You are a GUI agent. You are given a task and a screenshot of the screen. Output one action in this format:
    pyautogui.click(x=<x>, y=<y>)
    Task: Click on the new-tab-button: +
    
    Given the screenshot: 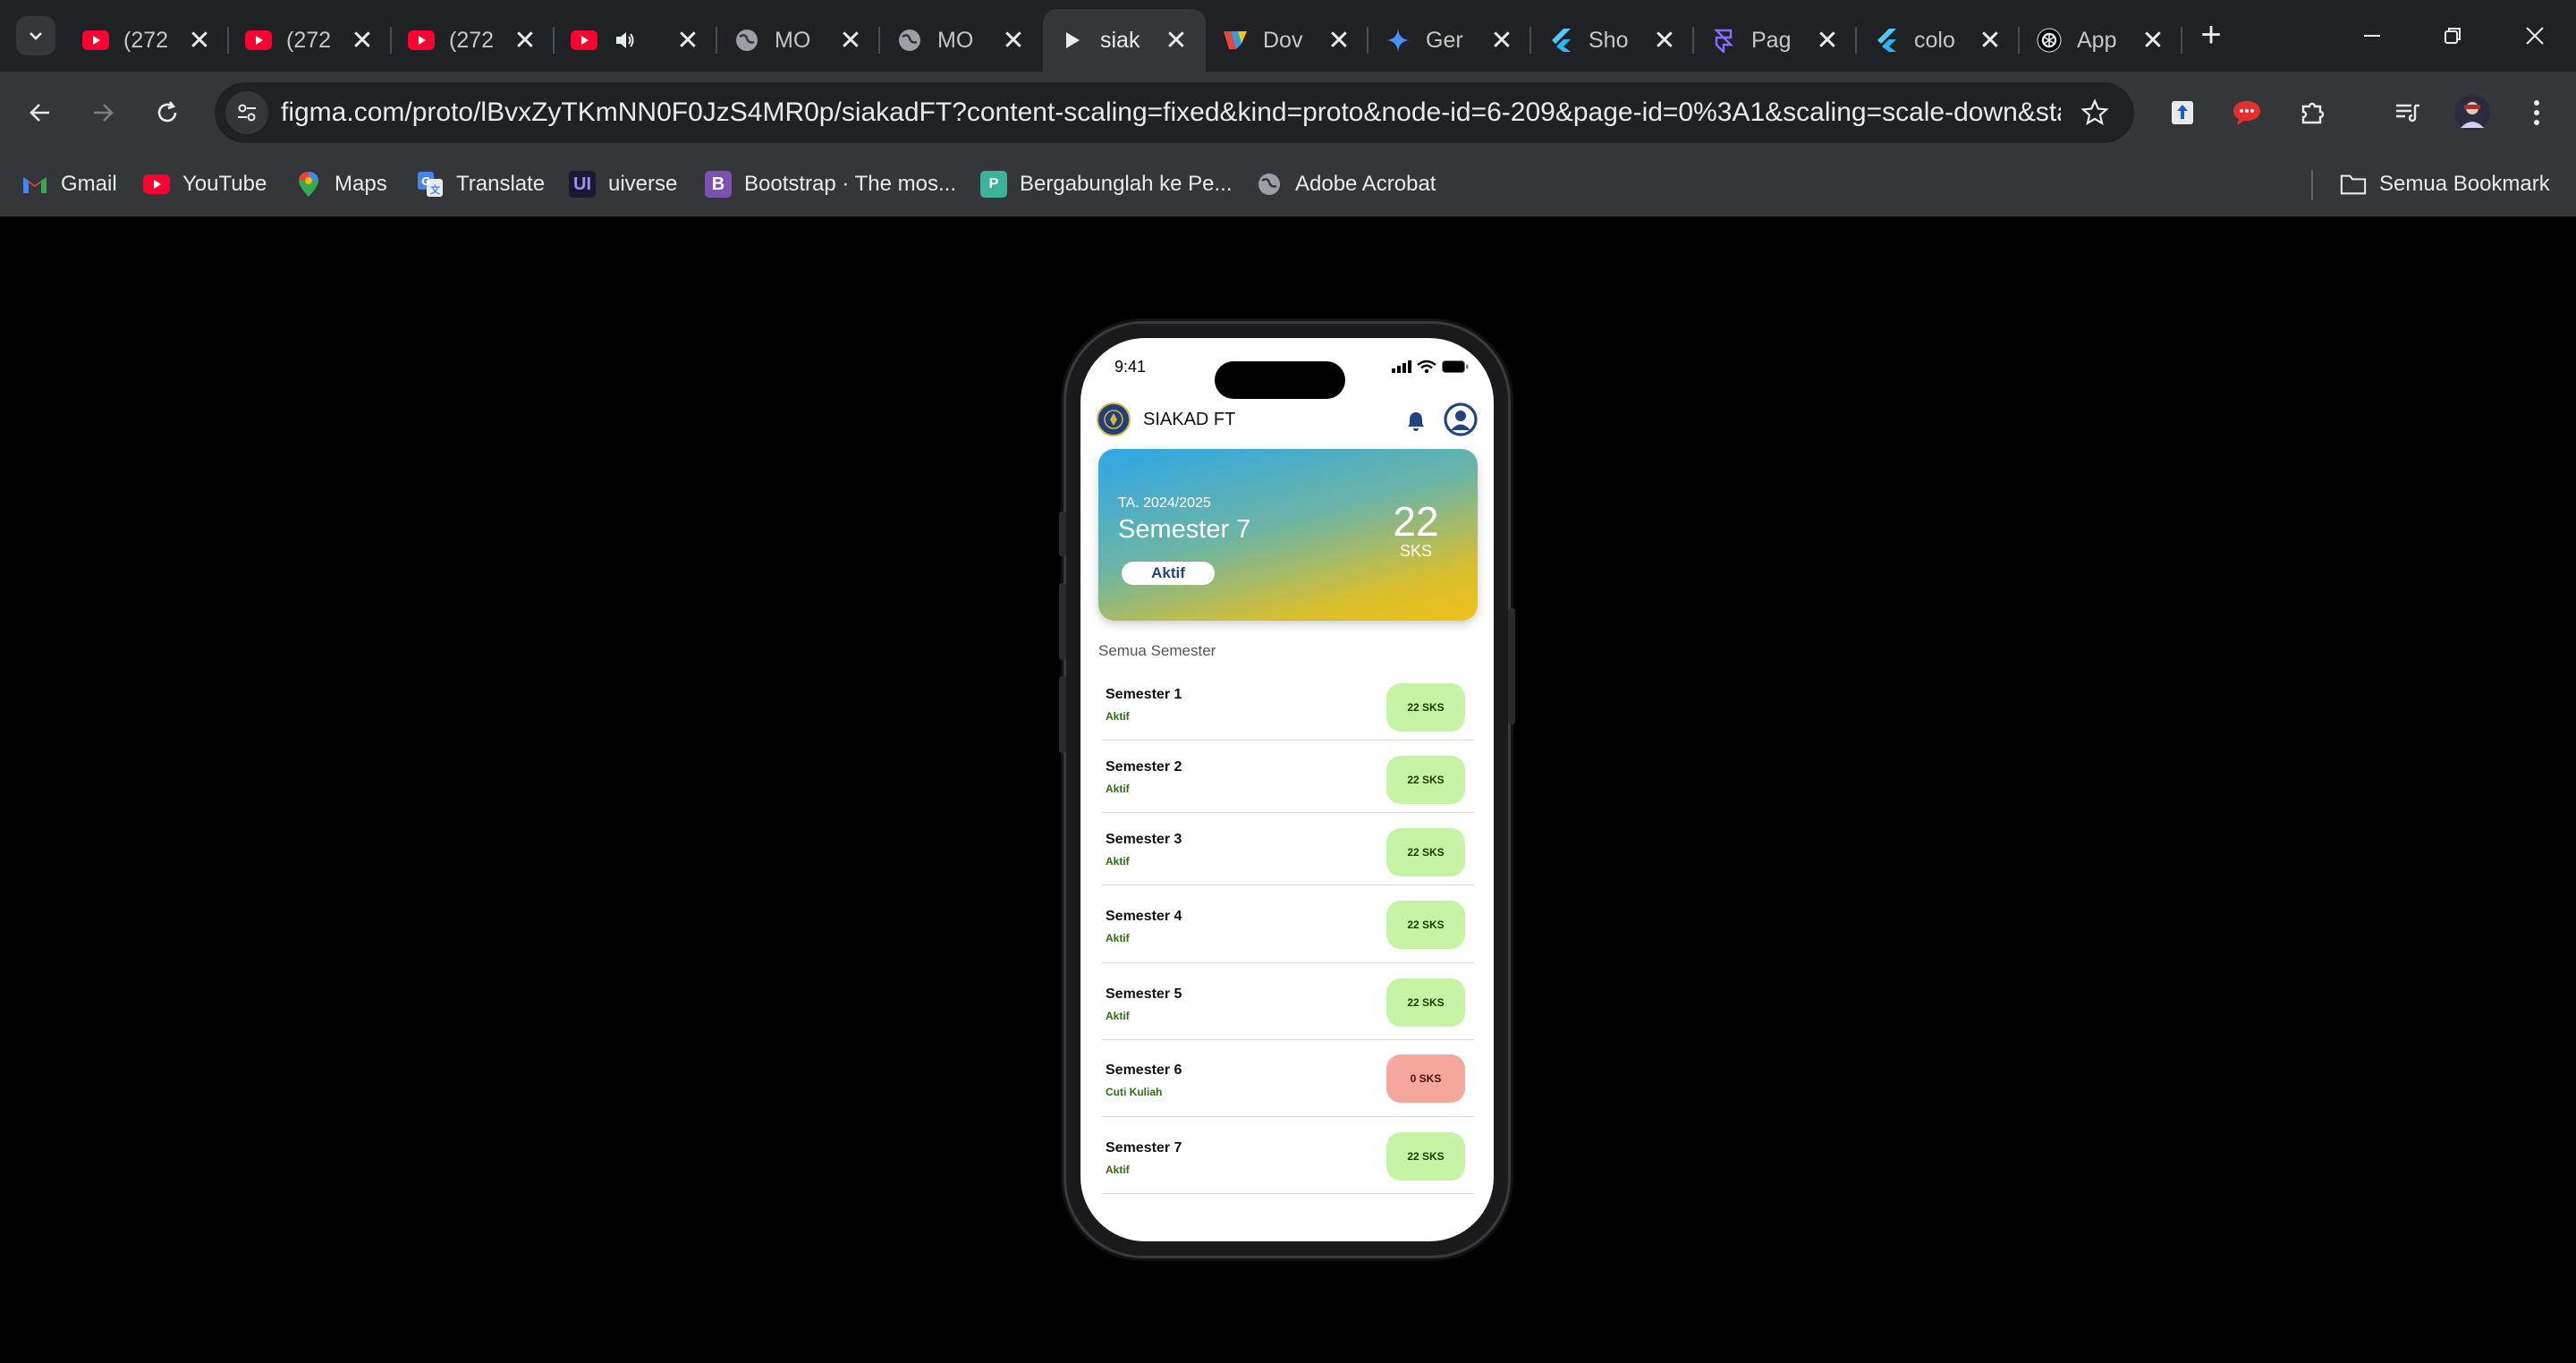 What is the action you would take?
    pyautogui.click(x=2211, y=35)
    